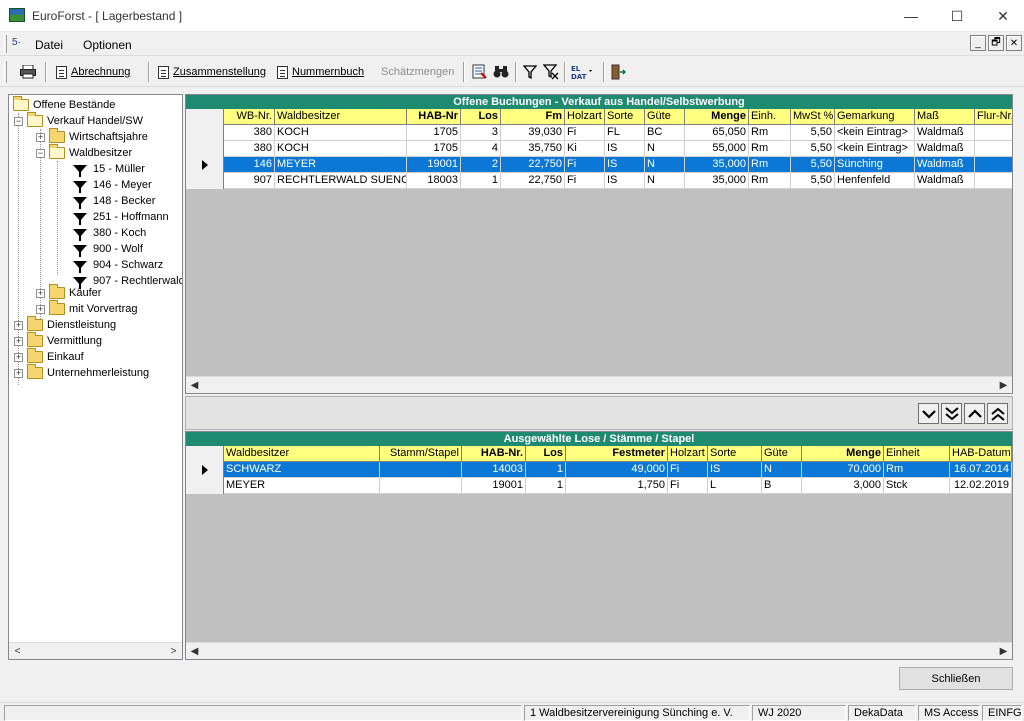 Image resolution: width=1024 pixels, height=721 pixels. What do you see at coordinates (599, 650) in the screenshot?
I see `selected-lots-horizontal-scrollbar: ◀ ▶` at bounding box center [599, 650].